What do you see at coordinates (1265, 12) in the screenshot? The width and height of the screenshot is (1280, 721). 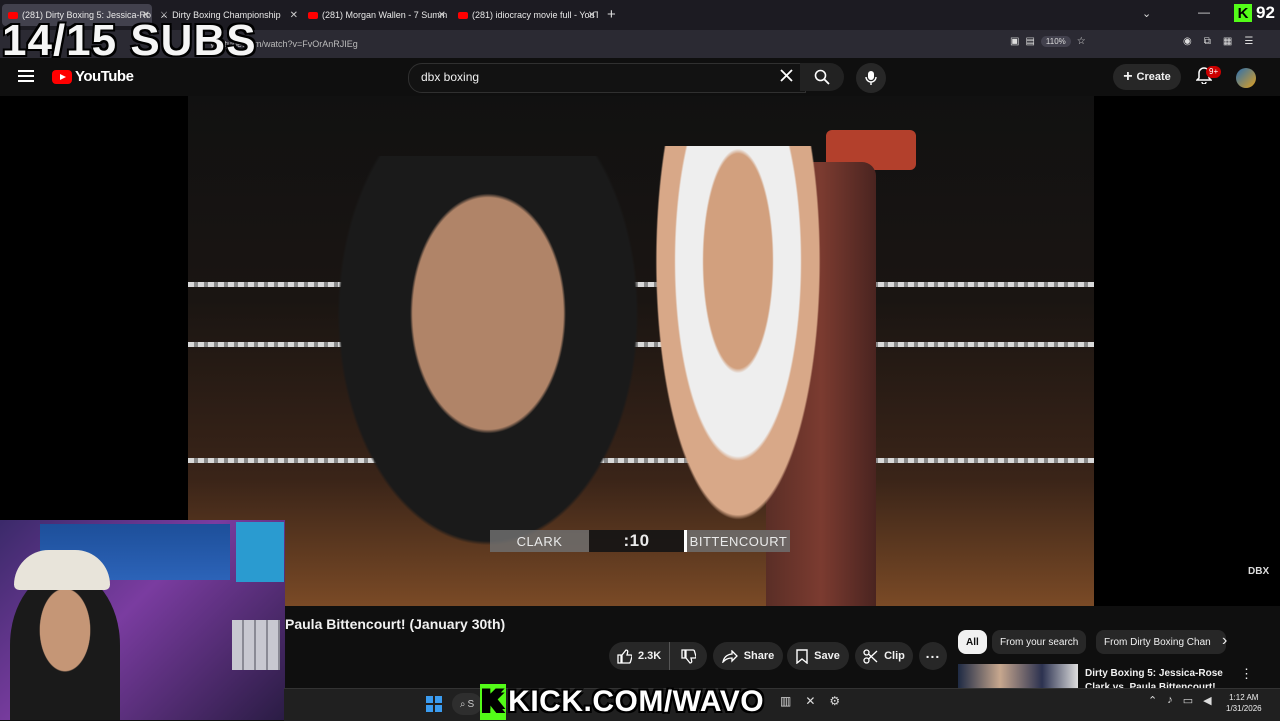 I see `kick-viewer-count: 92` at bounding box center [1265, 12].